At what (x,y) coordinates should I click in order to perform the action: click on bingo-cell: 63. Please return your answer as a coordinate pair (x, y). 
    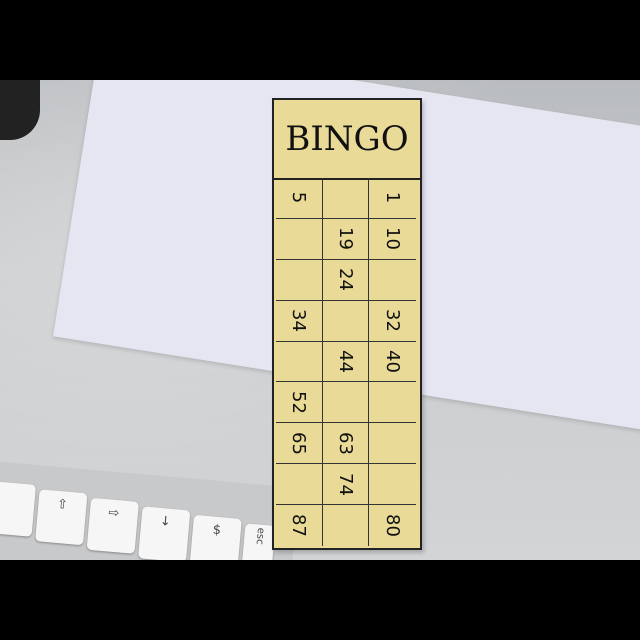
    Looking at the image, I should click on (346, 444).